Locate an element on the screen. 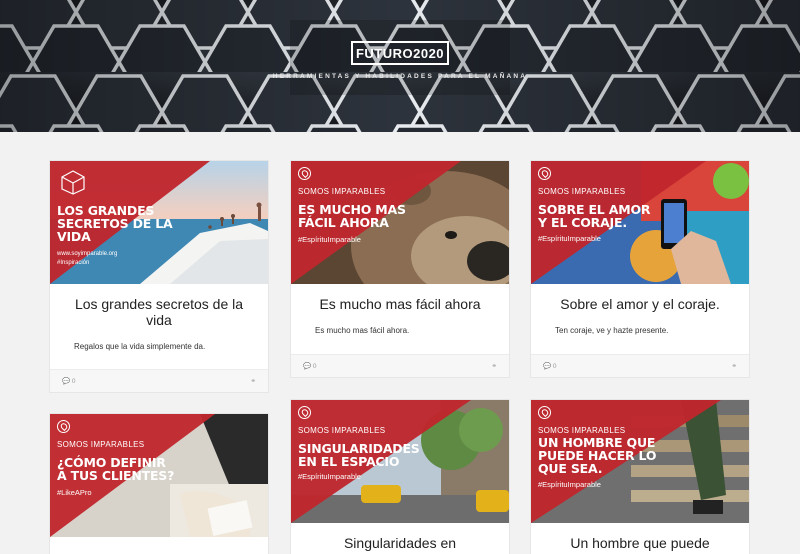  thumbnail-headline: ¿CÓMO DEFINIR A TUS CLIENTES? is located at coordinates (116, 469).